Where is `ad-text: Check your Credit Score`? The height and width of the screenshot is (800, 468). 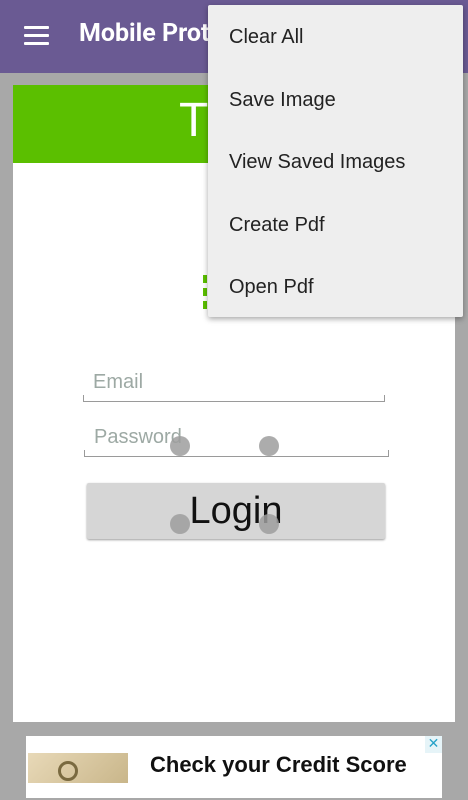 ad-text: Check your Credit Score is located at coordinates (278, 765).